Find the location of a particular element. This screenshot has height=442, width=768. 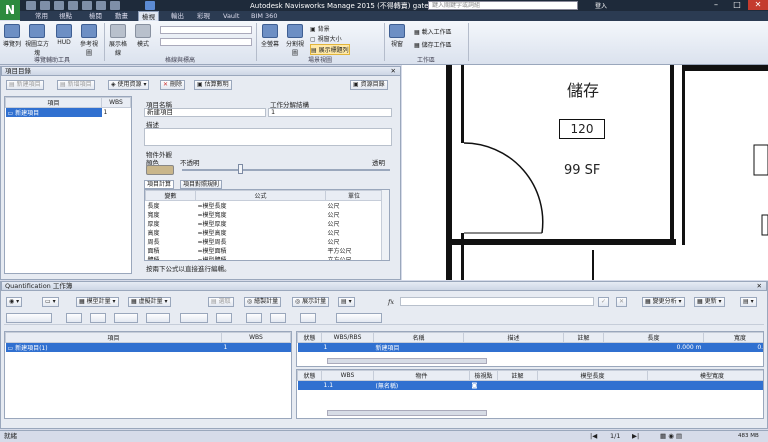

background-button: ▣ 背景 is located at coordinates (320, 28).